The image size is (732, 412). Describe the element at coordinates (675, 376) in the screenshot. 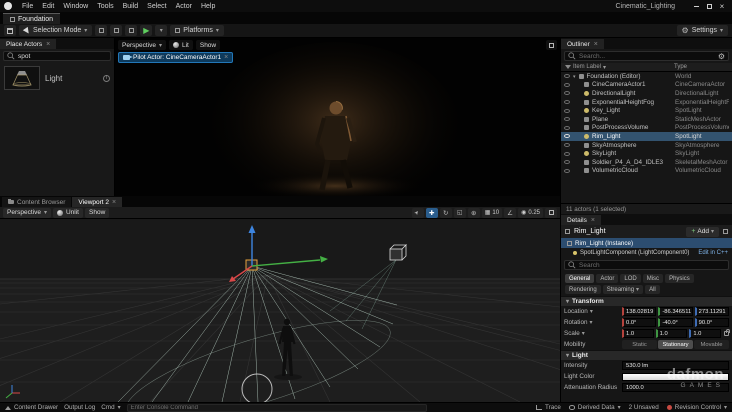

I see `light-color-swatch` at that location.